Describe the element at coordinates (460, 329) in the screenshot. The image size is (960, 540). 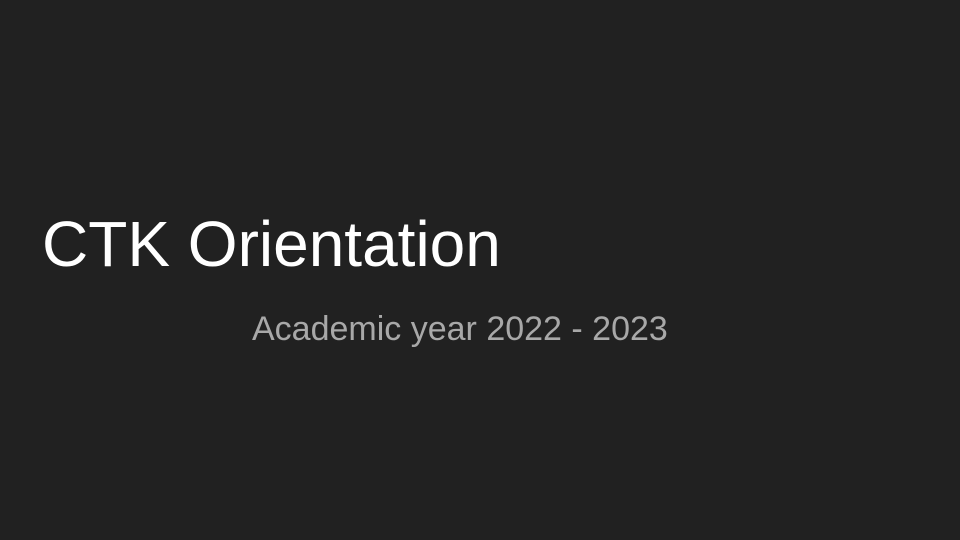
I see `slide-subtitle: Academic year 2022 - 2023` at that location.